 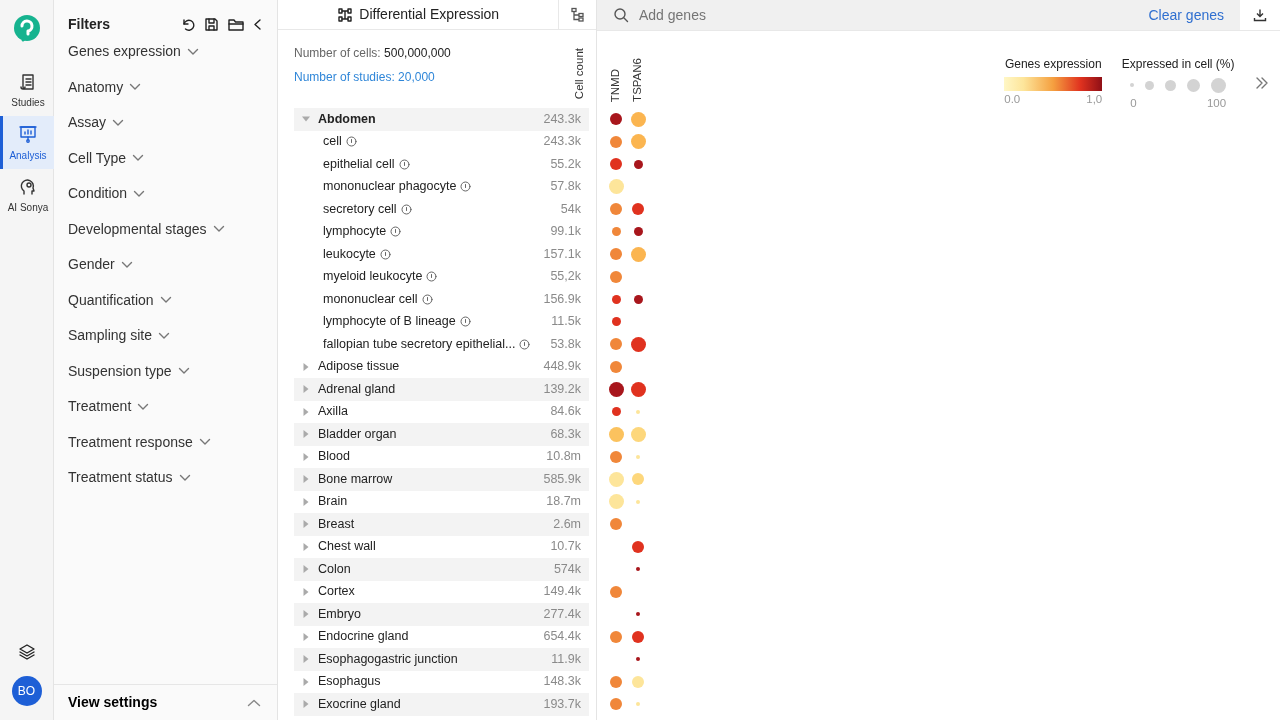 What do you see at coordinates (360, 209) in the screenshot?
I see `cell-type-label: secretory cell` at bounding box center [360, 209].